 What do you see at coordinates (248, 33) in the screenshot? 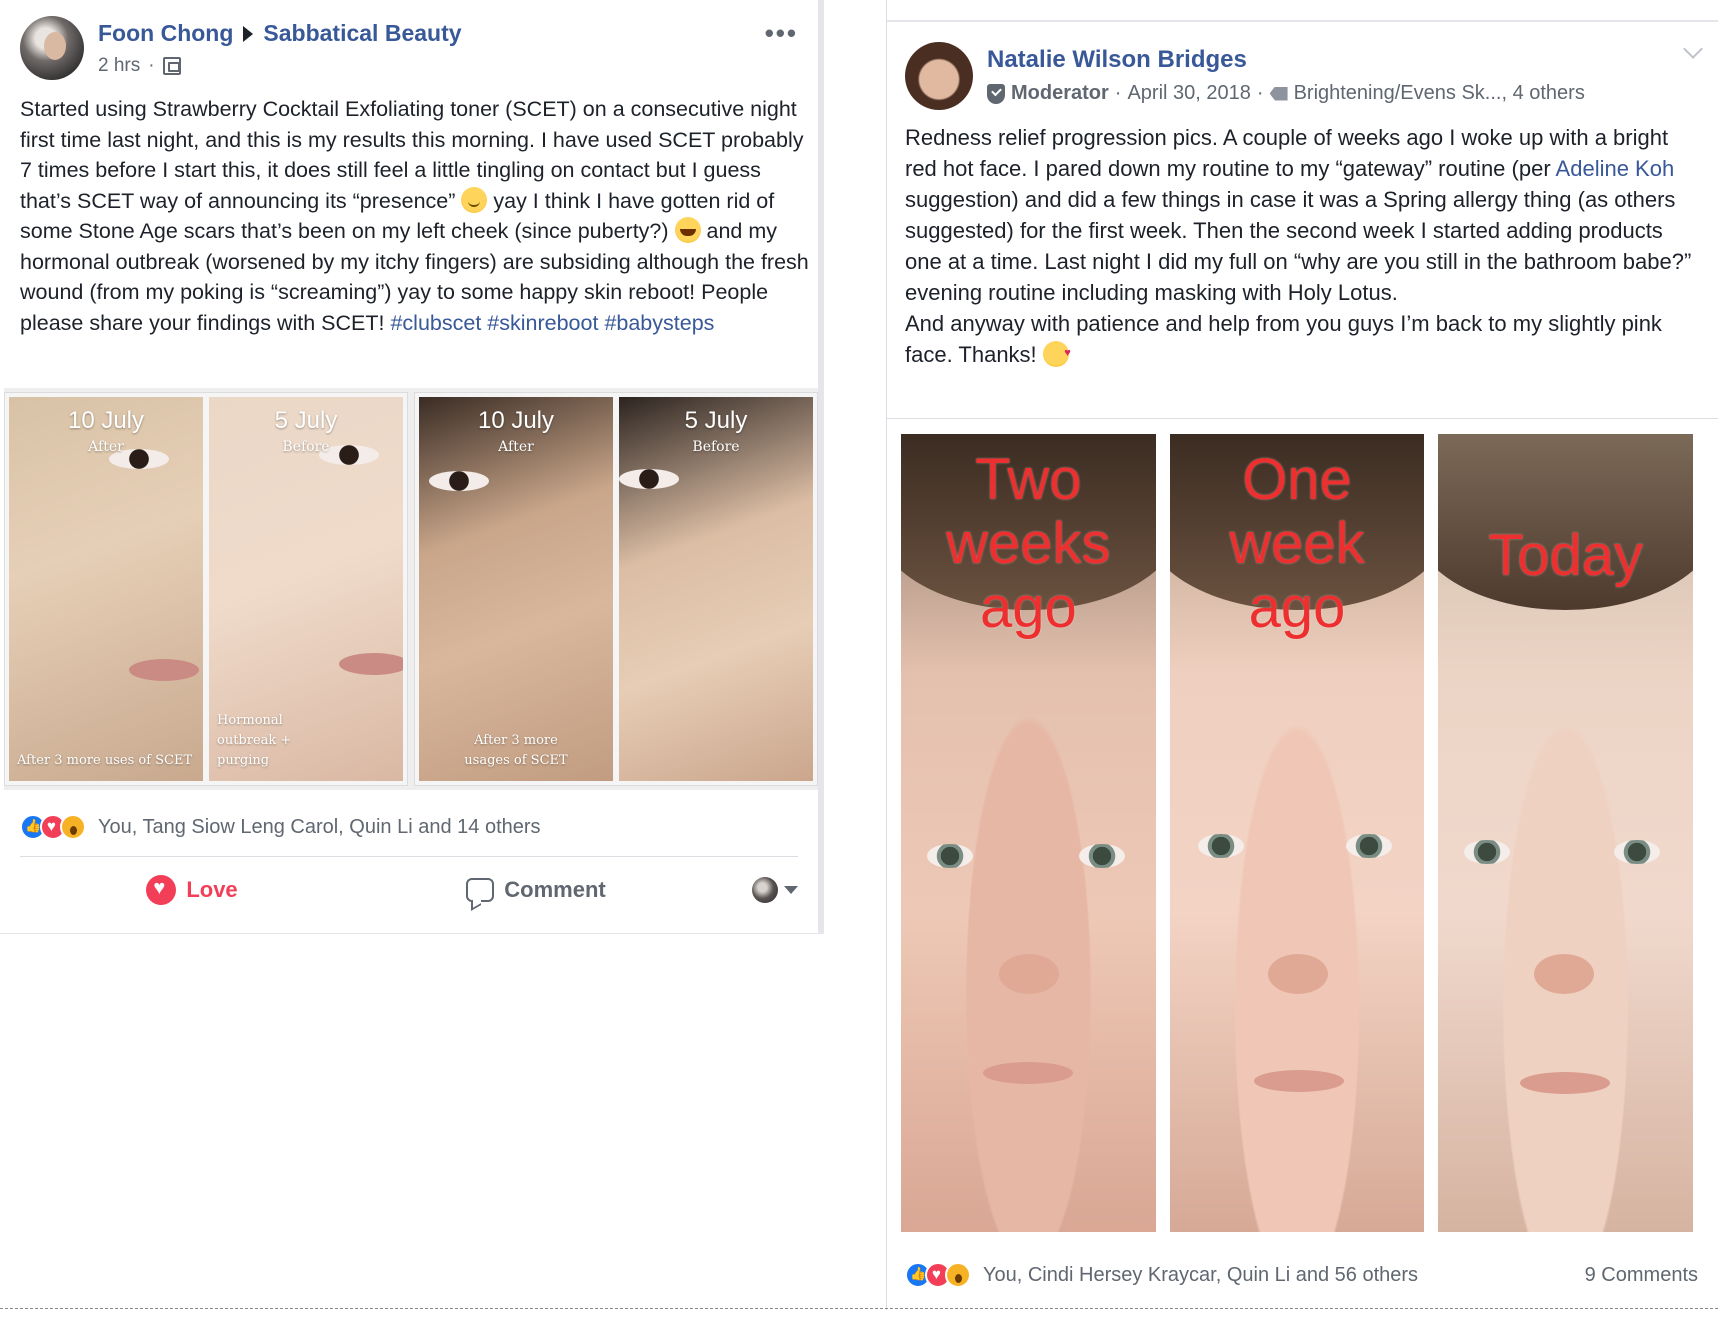
I see `caret-right-icon` at bounding box center [248, 33].